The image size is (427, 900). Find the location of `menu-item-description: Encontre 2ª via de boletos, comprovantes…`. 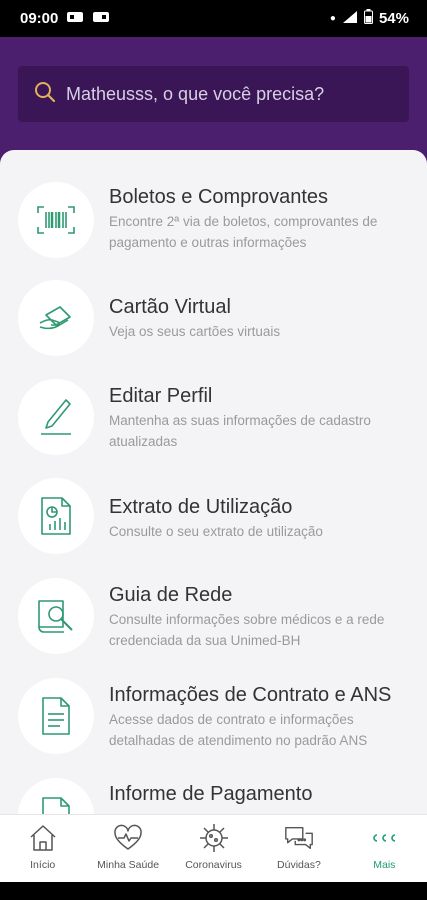

menu-item-description: Encontre 2ª via de boletos, comprovantes… is located at coordinates (243, 232).